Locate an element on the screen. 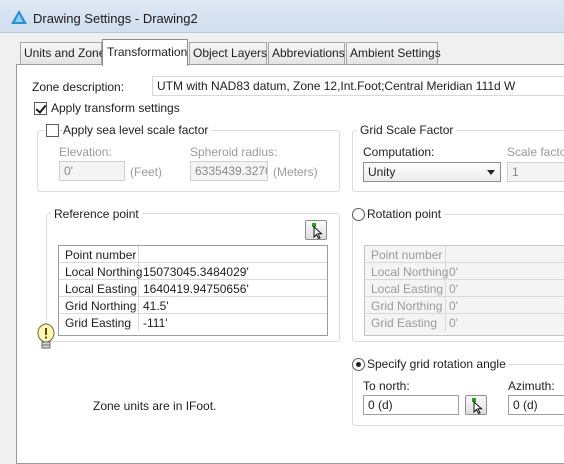 This screenshot has width=564, height=464. to-north-field: 0 (d) is located at coordinates (411, 405).